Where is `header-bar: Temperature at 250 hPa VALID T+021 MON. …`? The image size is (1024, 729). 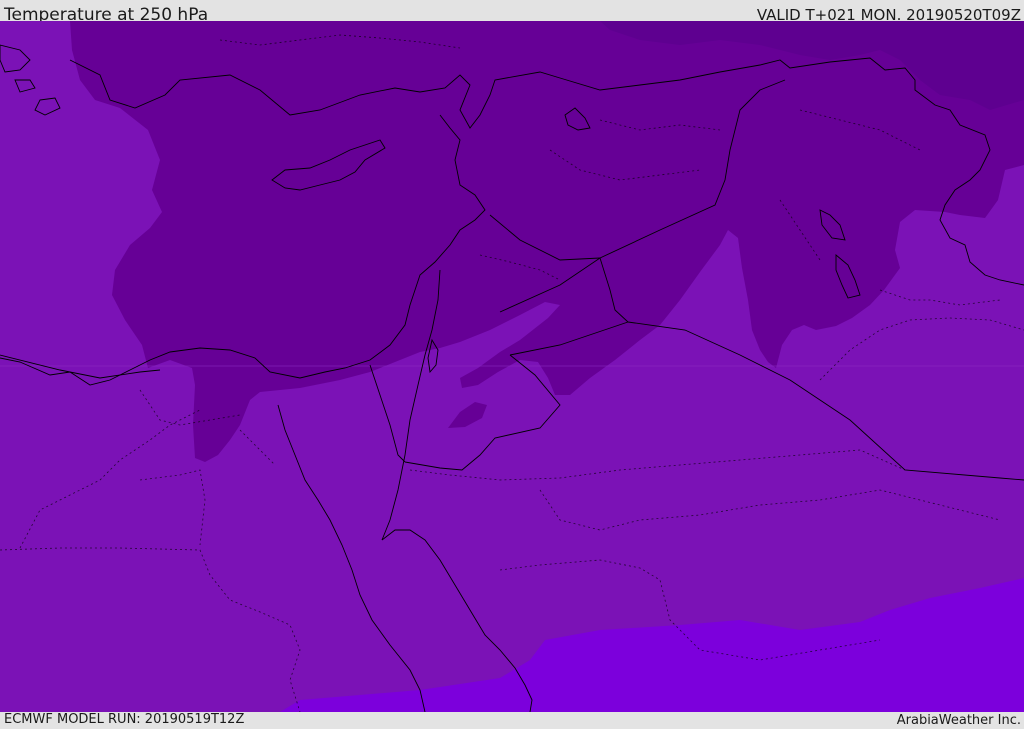 header-bar: Temperature at 250 hPa VALID T+021 MON. … is located at coordinates (512, 12).